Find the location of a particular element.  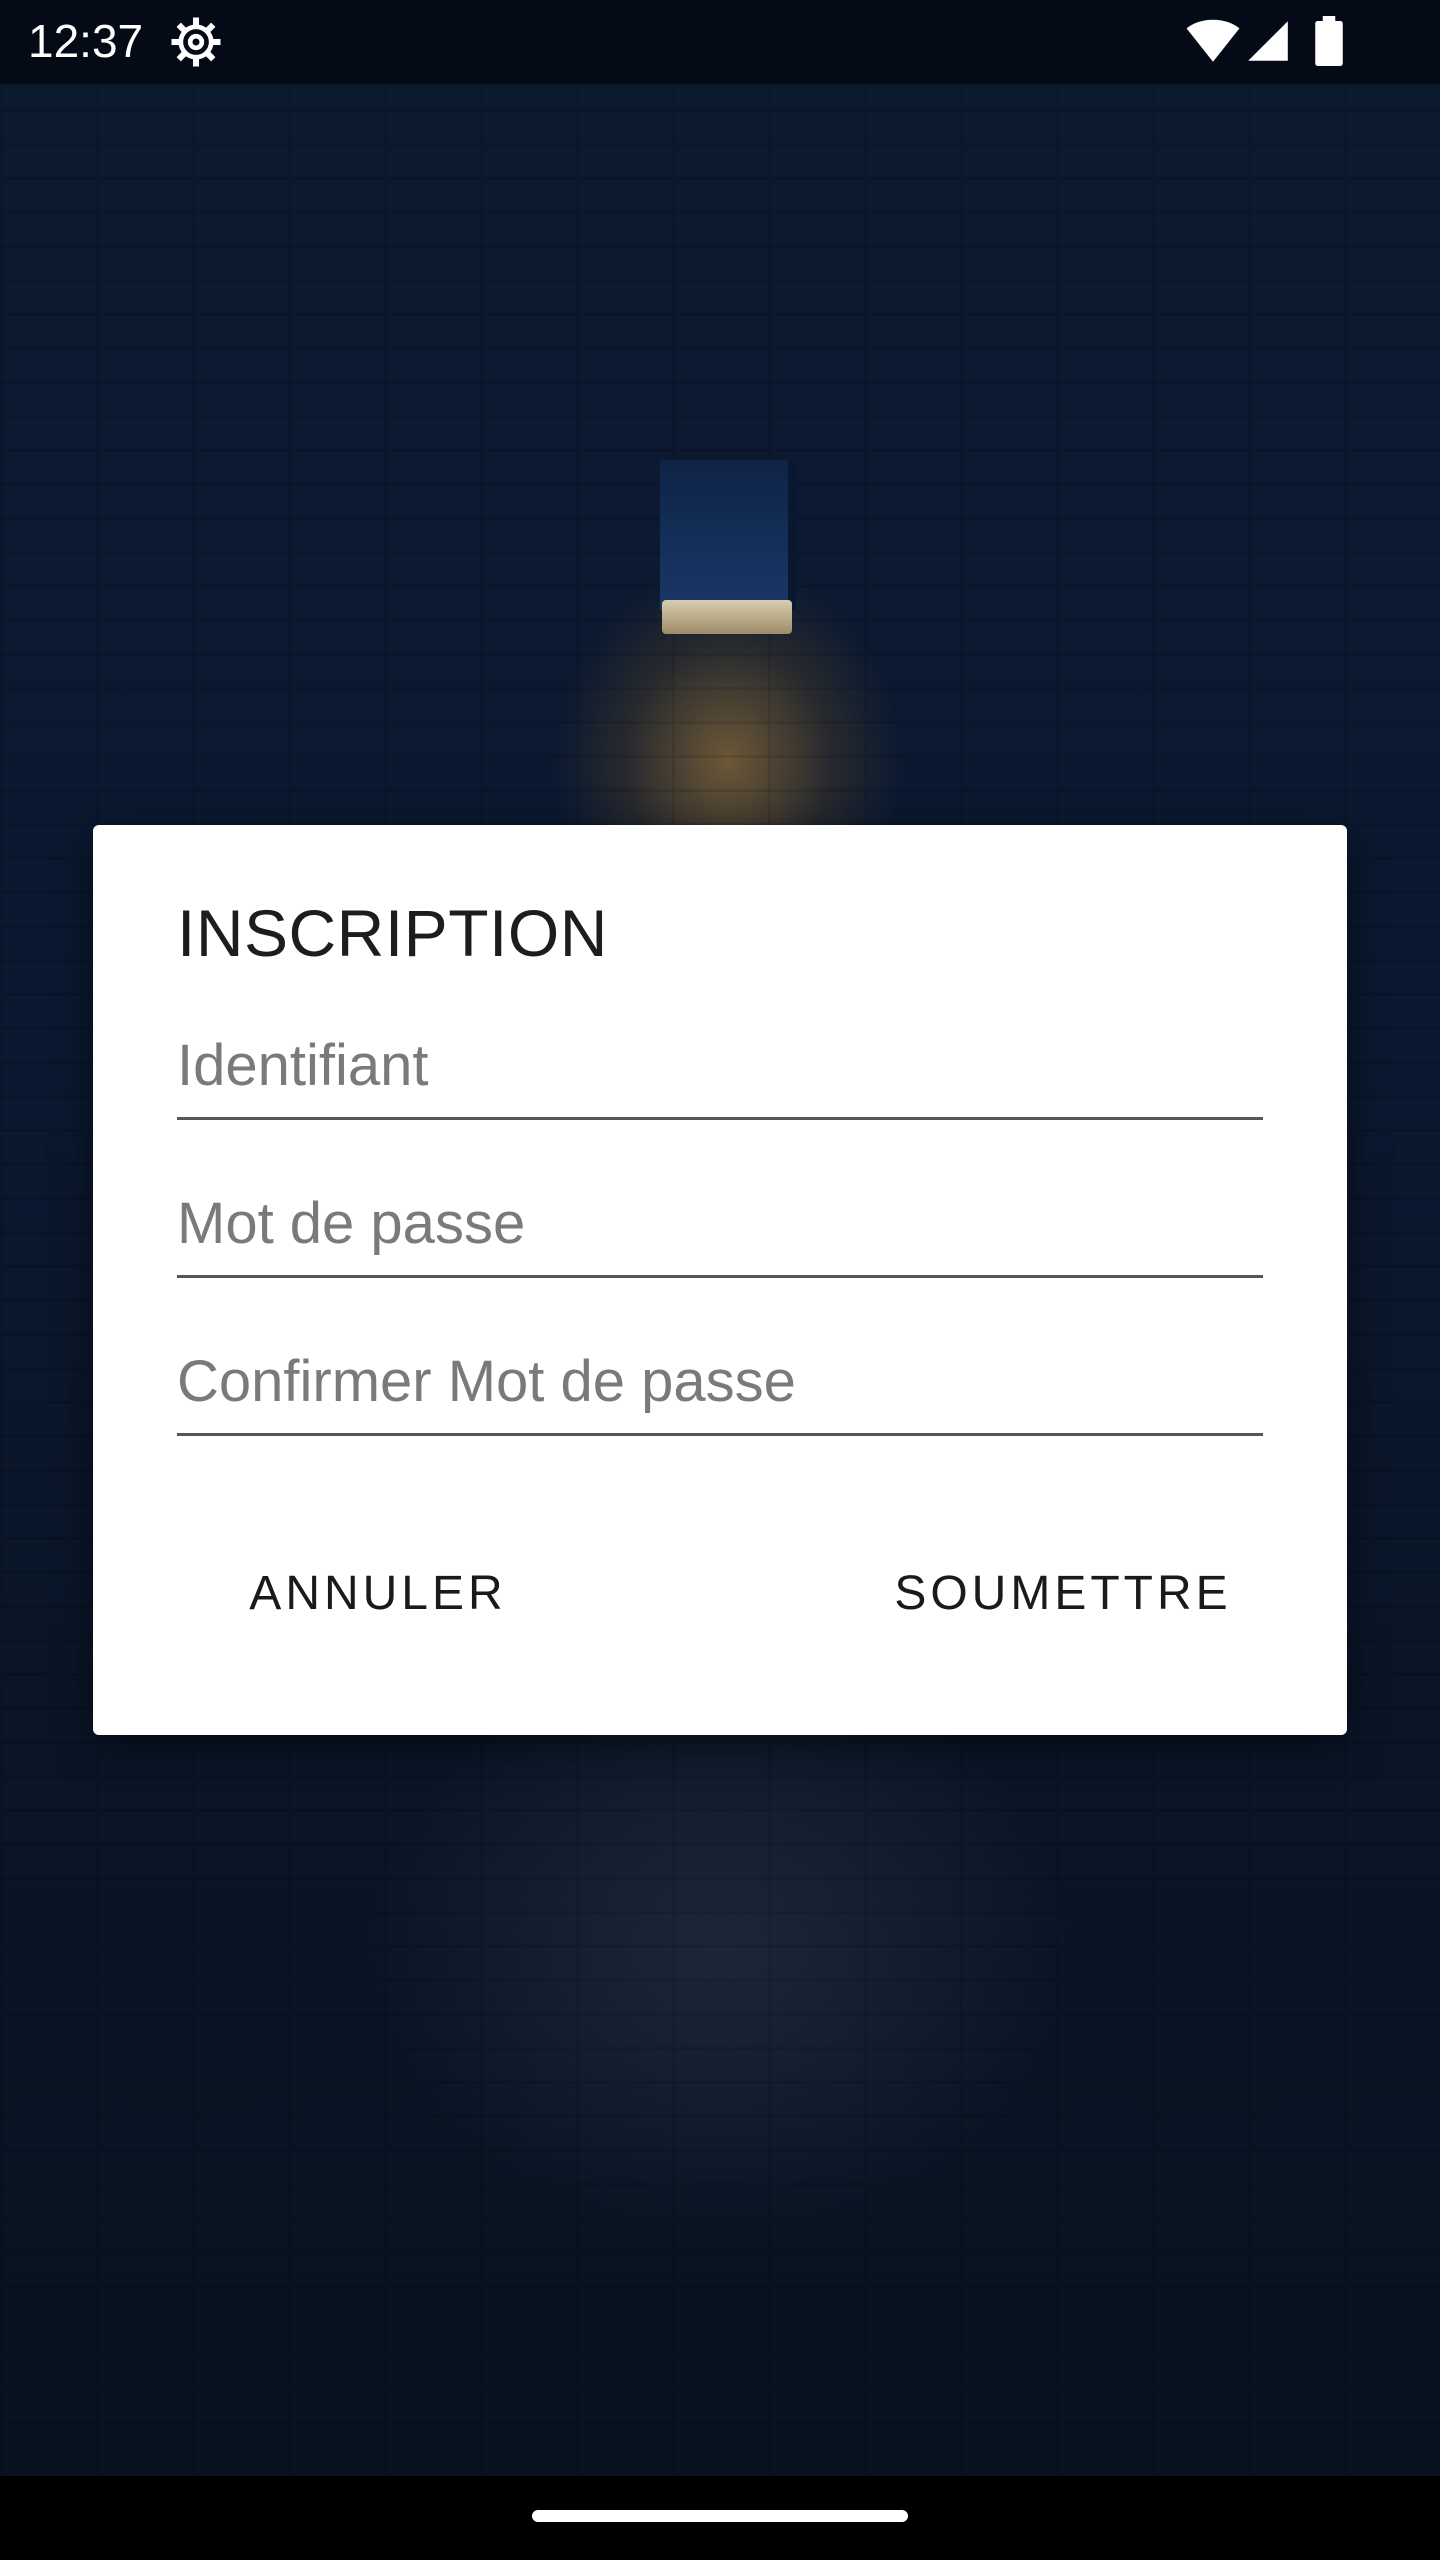

battery-icon is located at coordinates (1329, 41).